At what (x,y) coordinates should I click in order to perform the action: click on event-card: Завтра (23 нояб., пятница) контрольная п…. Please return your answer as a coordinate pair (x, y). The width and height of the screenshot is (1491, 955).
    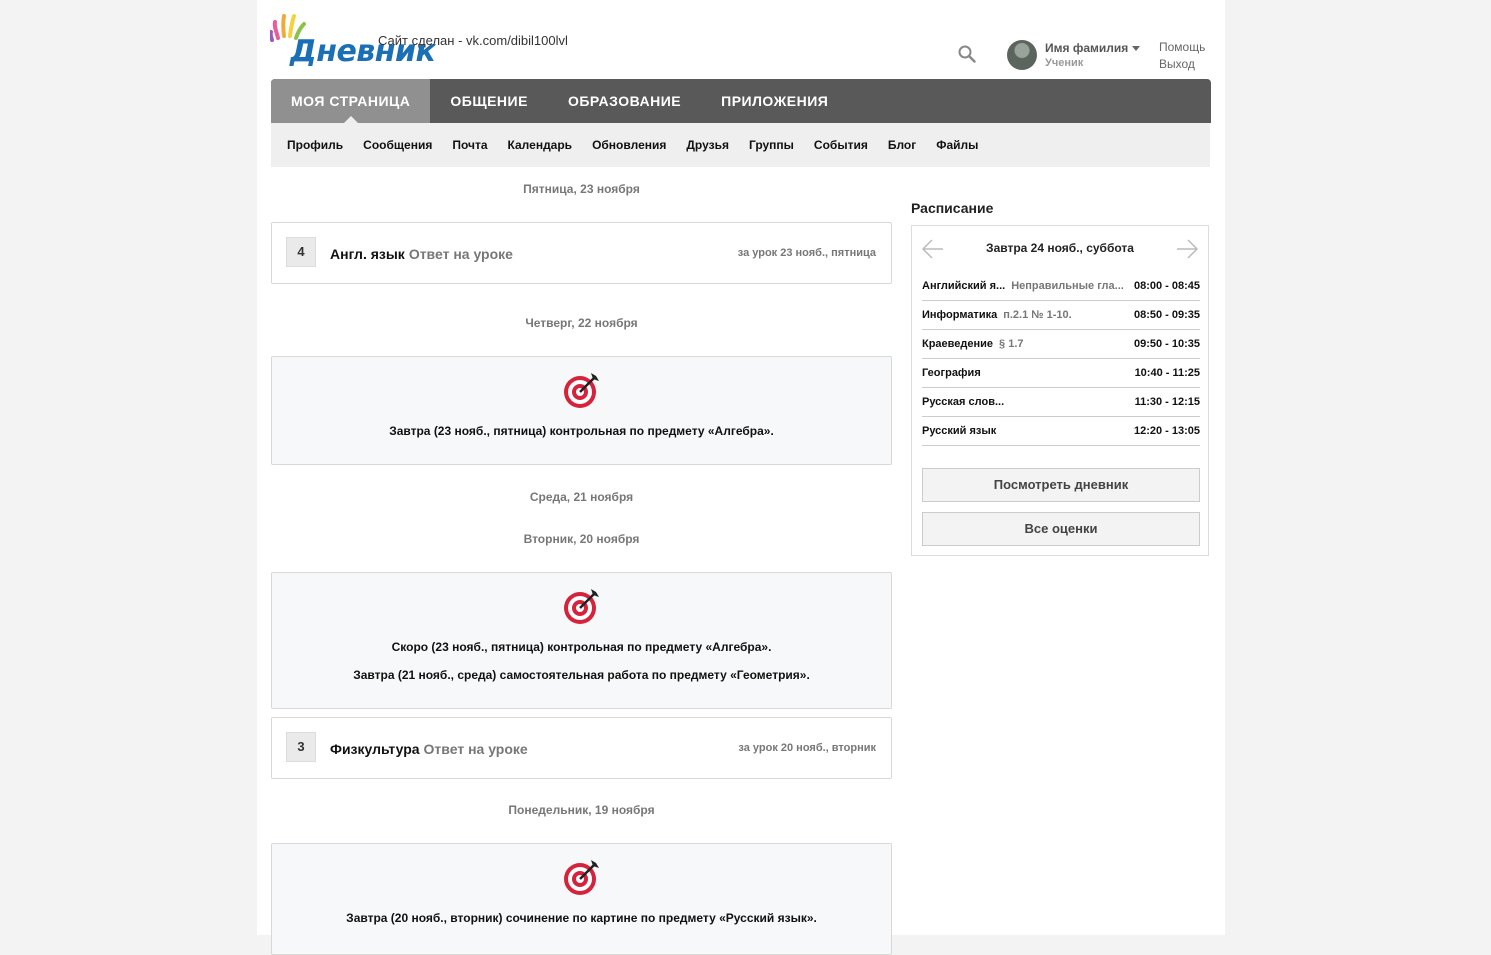
    Looking at the image, I should click on (581, 410).